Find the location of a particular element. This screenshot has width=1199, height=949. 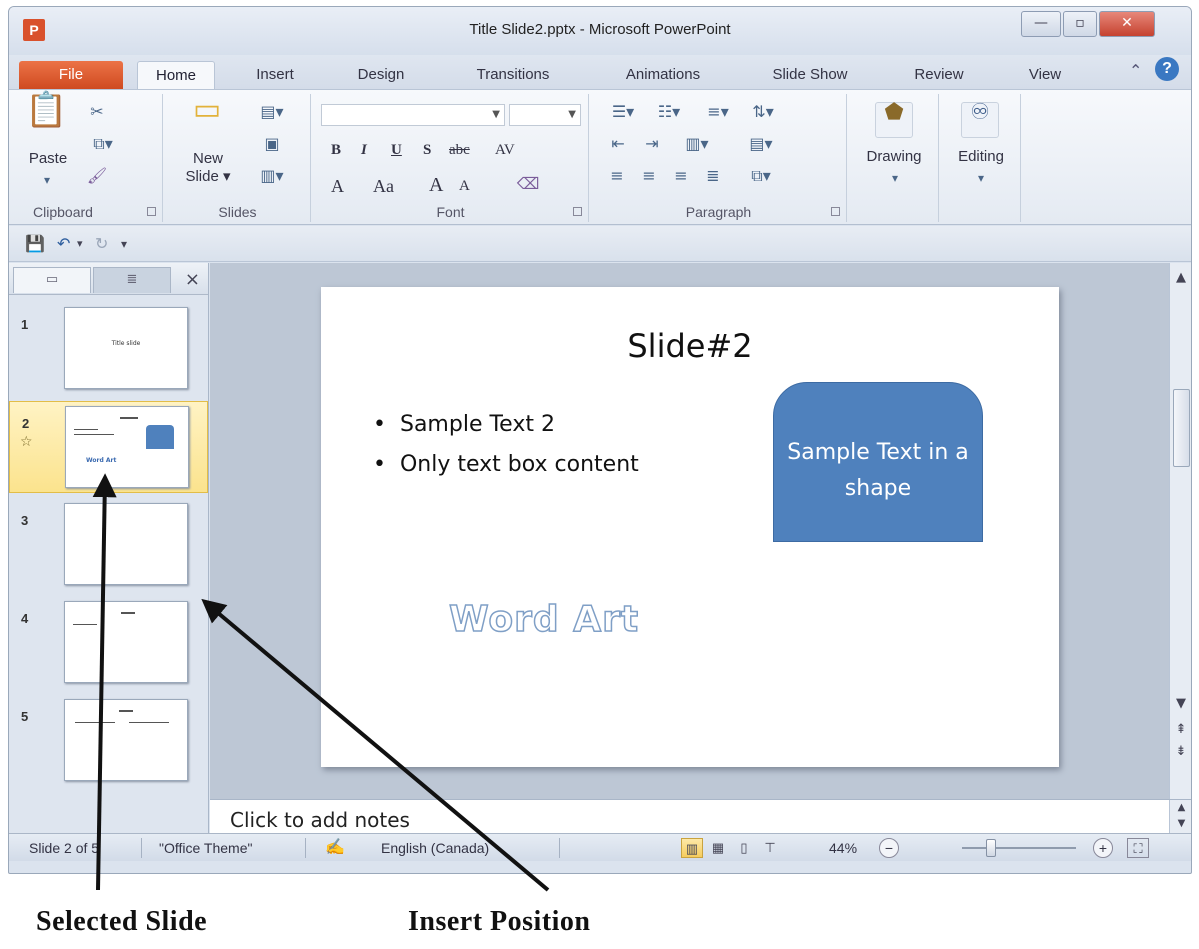

insert-position-caption: Insert Position is located at coordinates (499, 921).